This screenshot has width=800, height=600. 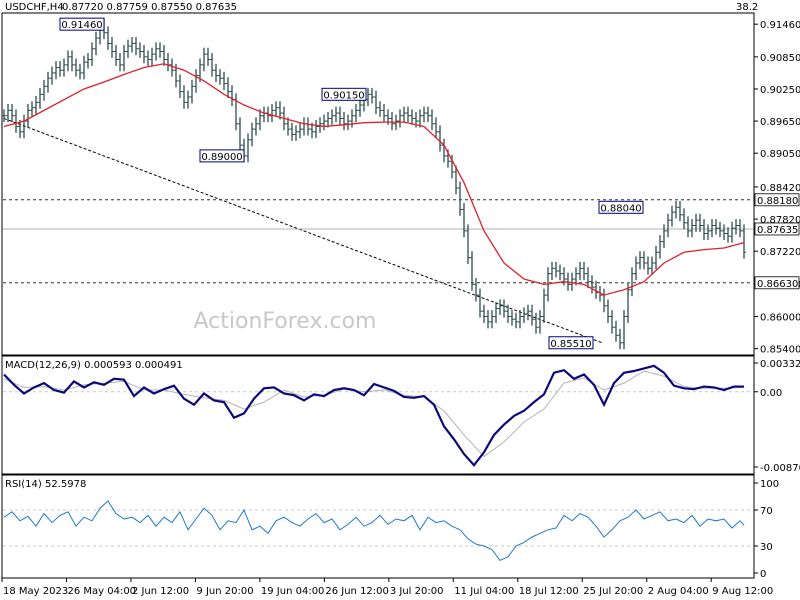 What do you see at coordinates (549, 591) in the screenshot?
I see `x-tick-label: 18 Jul 12:00` at bounding box center [549, 591].